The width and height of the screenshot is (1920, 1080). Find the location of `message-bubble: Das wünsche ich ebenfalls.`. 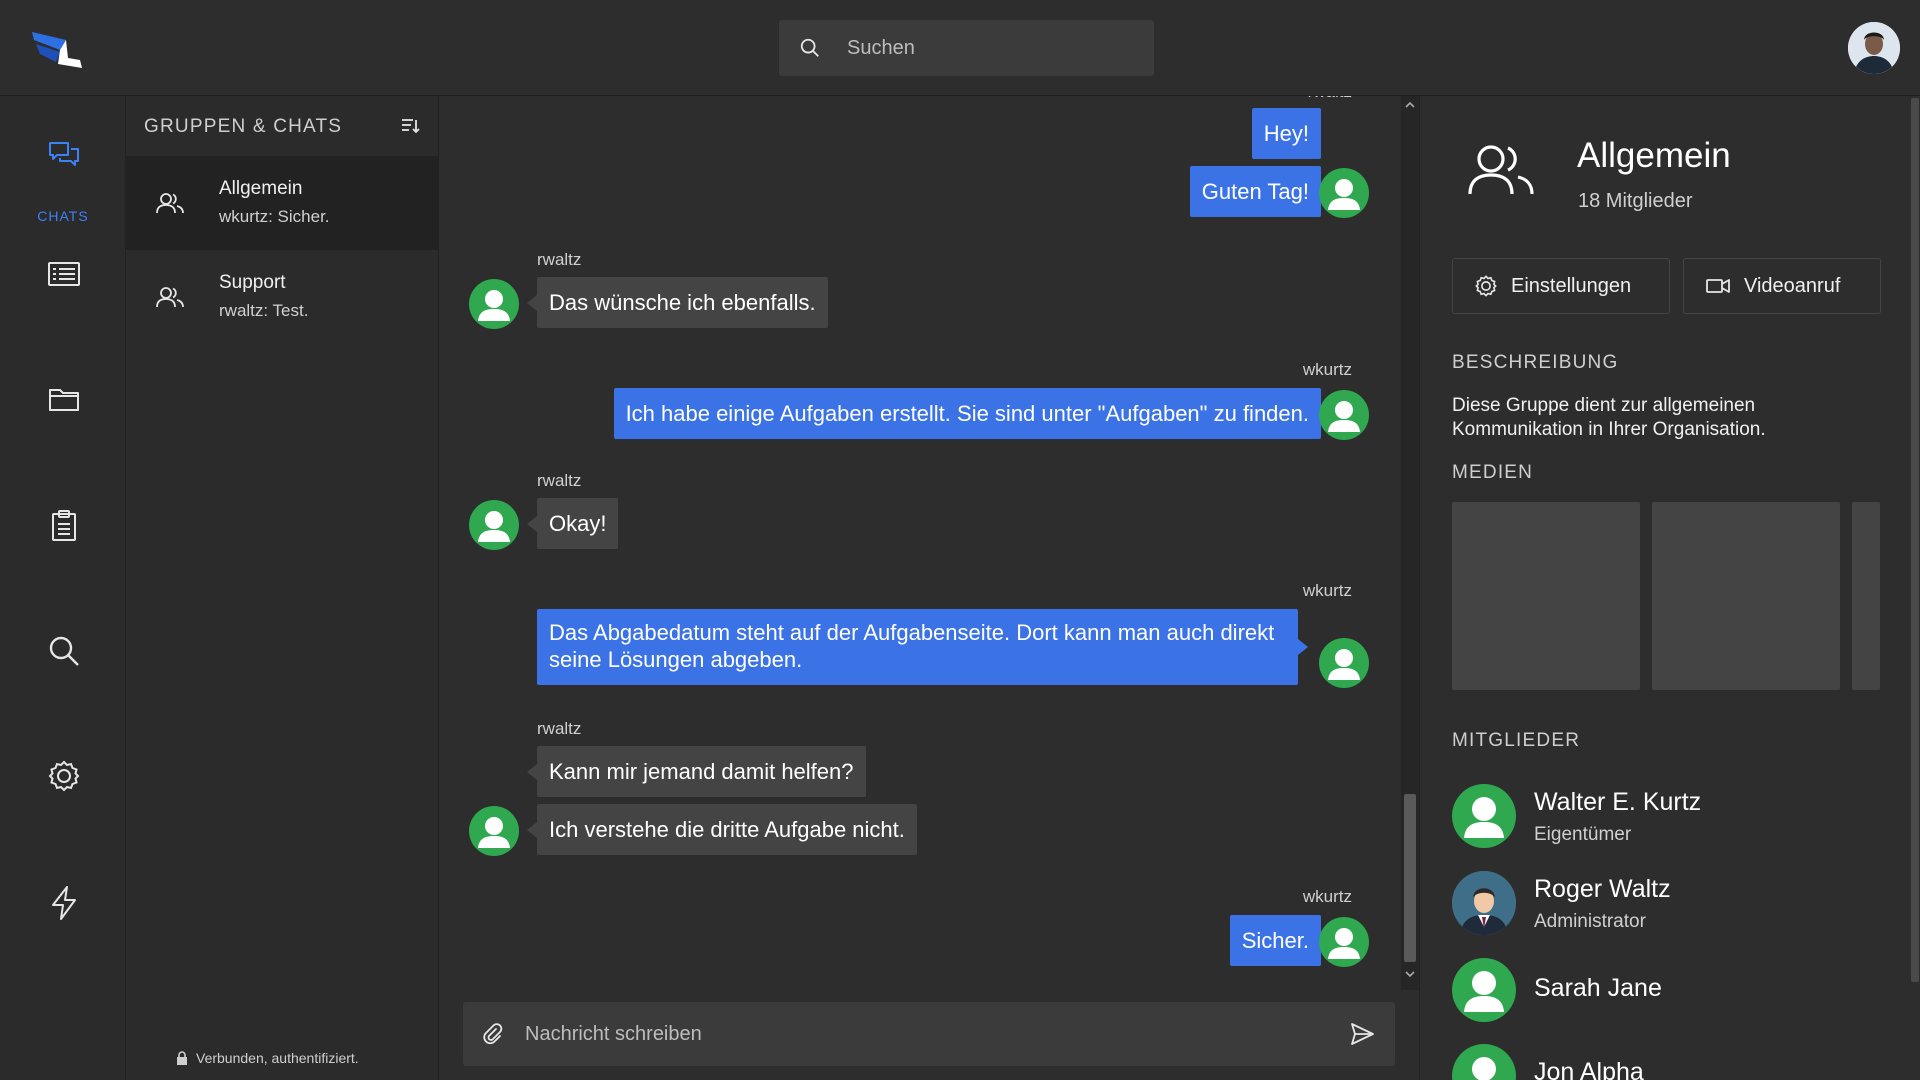

message-bubble: Das wünsche ich ebenfalls. is located at coordinates (677, 302).